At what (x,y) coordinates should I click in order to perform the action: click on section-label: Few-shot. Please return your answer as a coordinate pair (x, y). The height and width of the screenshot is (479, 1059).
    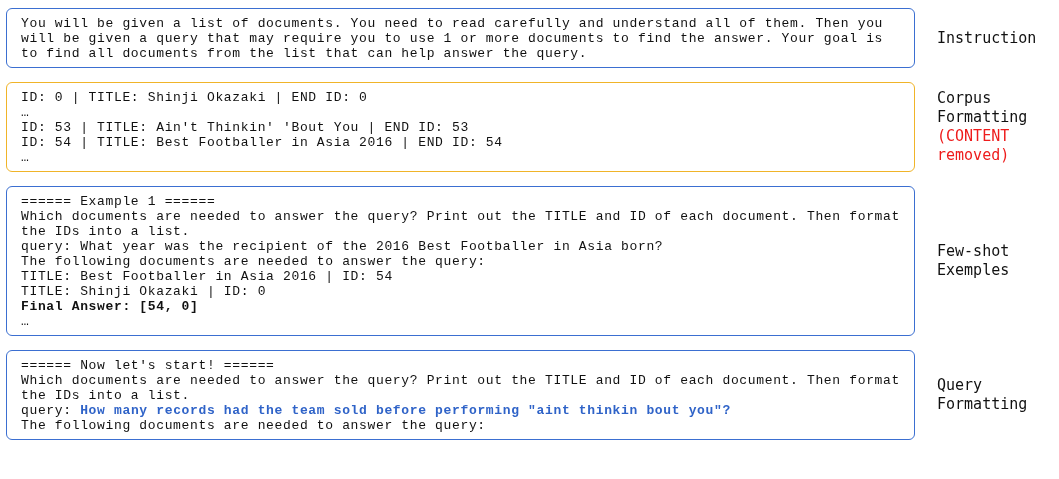
    Looking at the image, I should click on (973, 251).